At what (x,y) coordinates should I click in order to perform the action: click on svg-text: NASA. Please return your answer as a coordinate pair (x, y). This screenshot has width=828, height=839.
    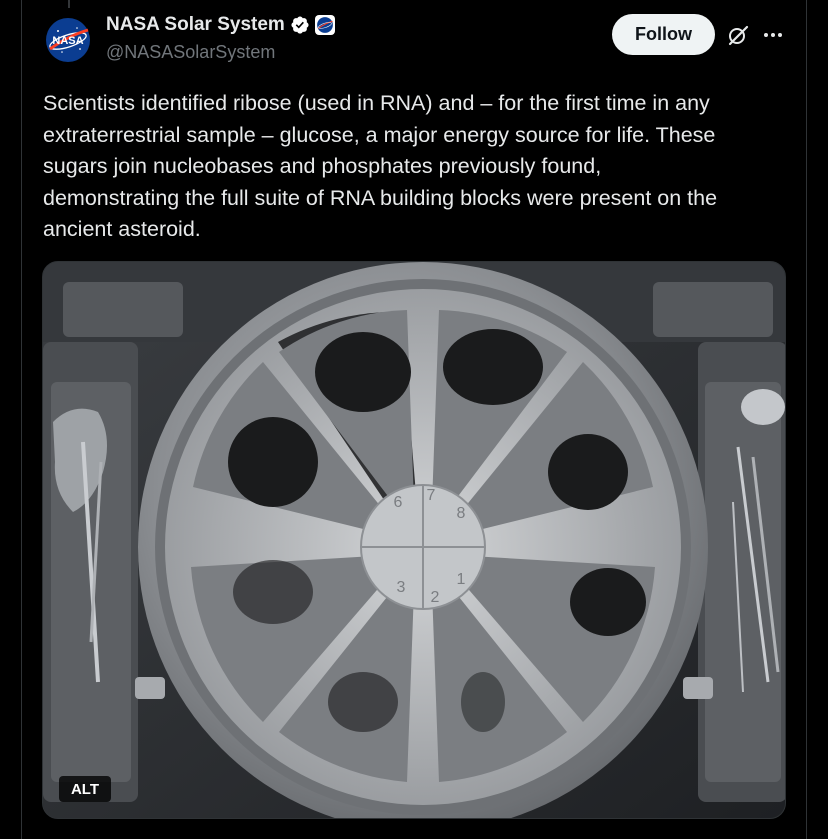
    Looking at the image, I should click on (67, 41).